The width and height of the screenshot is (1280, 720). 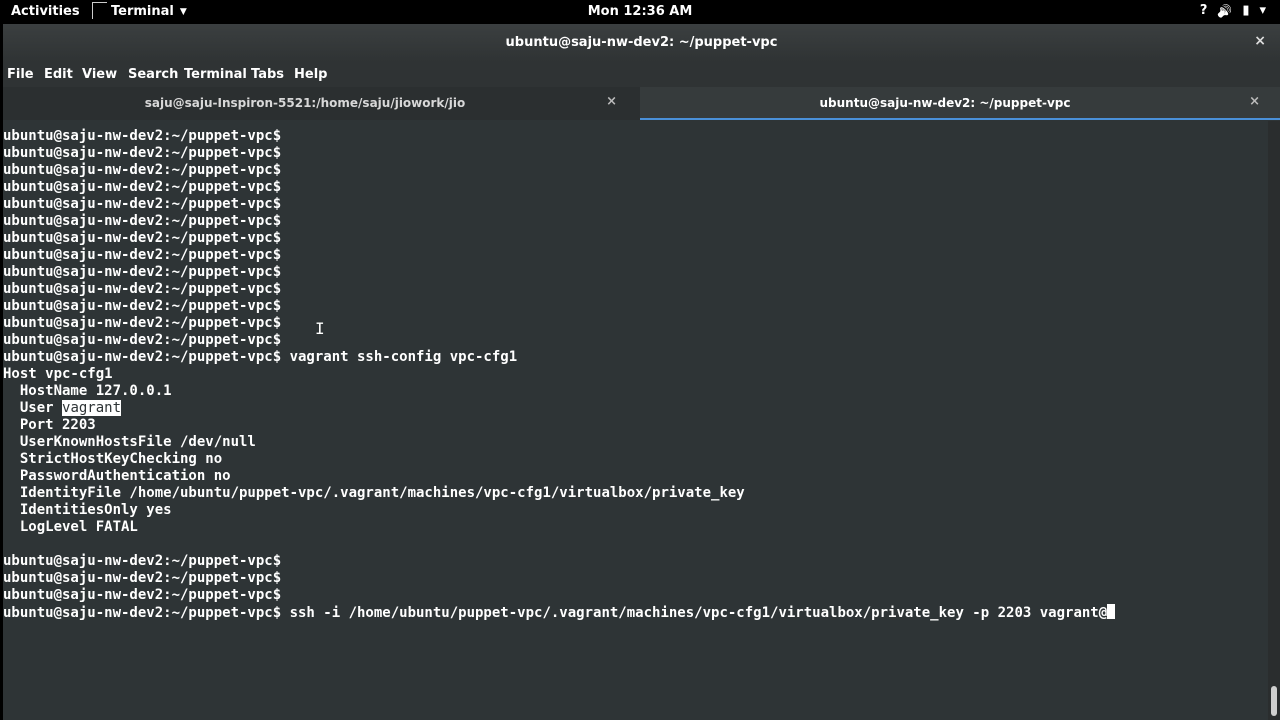 I want to click on terminal-line: LogLevel FATAL, so click(x=70, y=527).